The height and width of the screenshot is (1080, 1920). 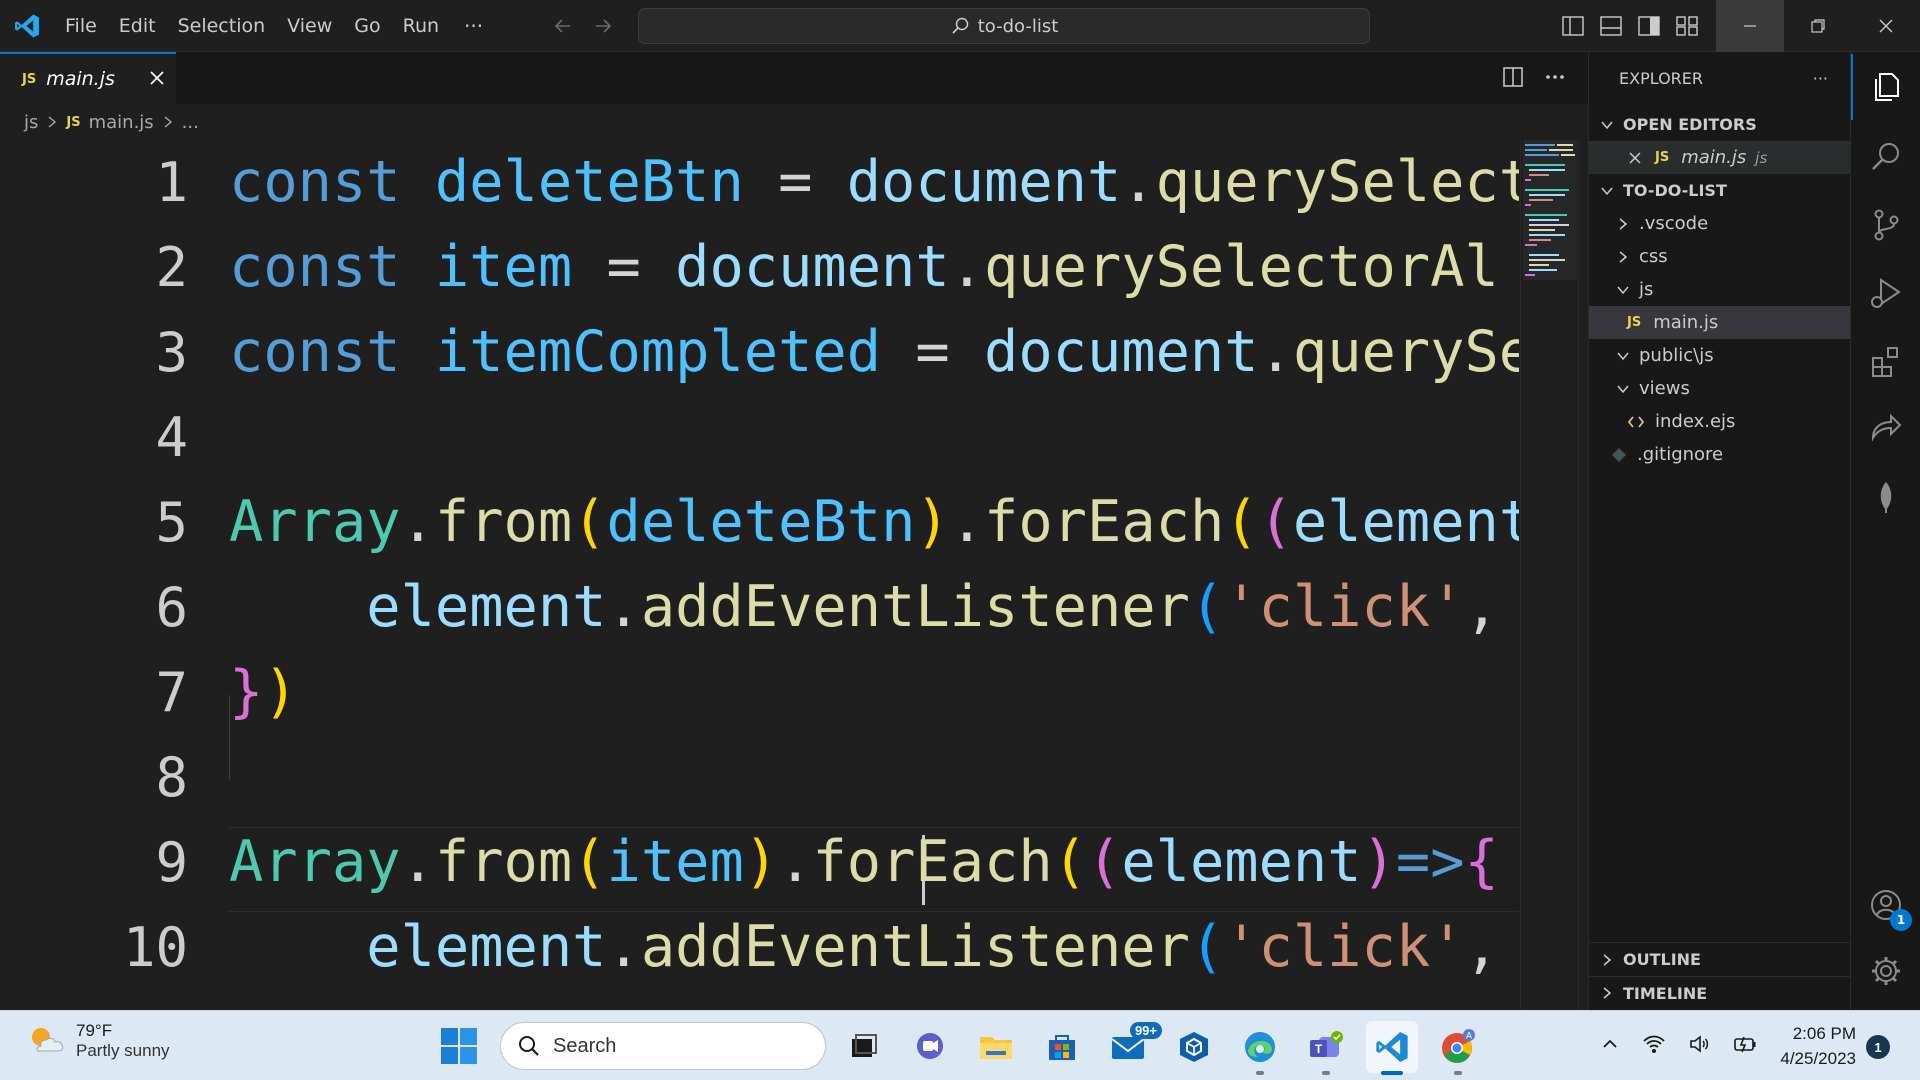 I want to click on taskbar-clock: 2:06 PM 4/25/2023, so click(x=1813, y=1046).